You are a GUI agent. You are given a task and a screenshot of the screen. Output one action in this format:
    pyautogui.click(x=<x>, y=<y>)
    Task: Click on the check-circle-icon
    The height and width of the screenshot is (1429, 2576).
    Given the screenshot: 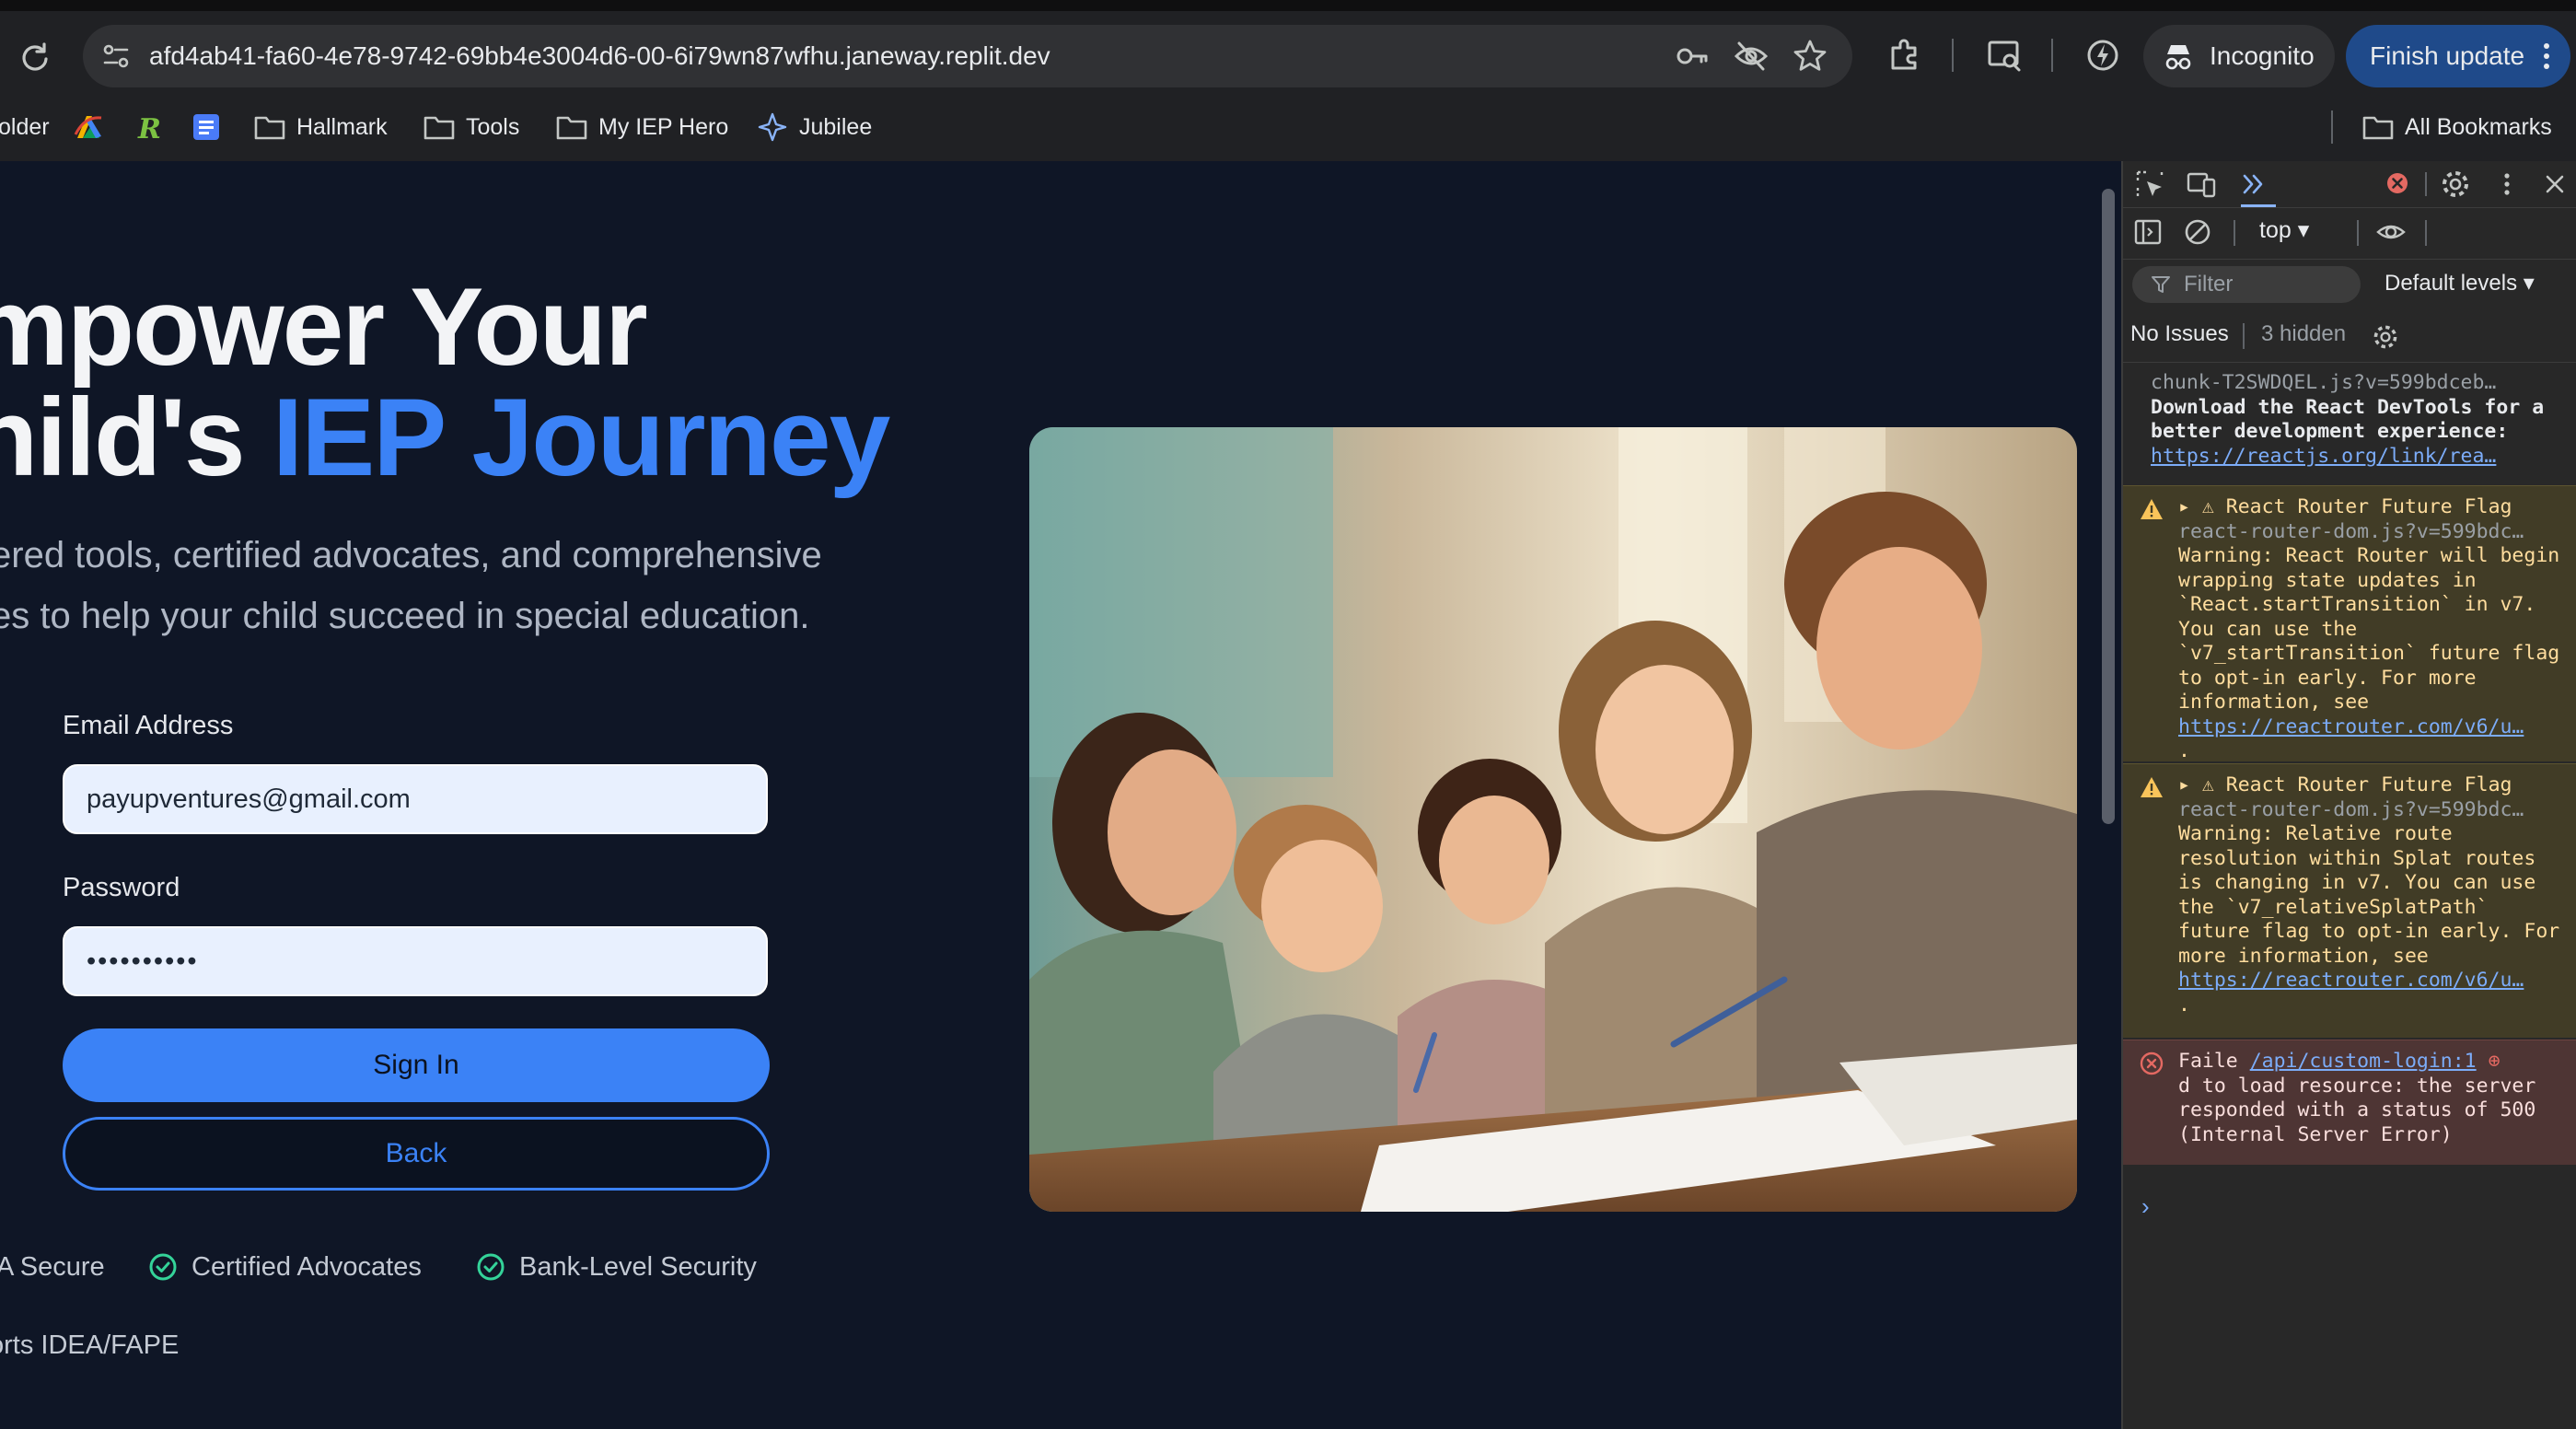 What is the action you would take?
    pyautogui.click(x=163, y=1267)
    